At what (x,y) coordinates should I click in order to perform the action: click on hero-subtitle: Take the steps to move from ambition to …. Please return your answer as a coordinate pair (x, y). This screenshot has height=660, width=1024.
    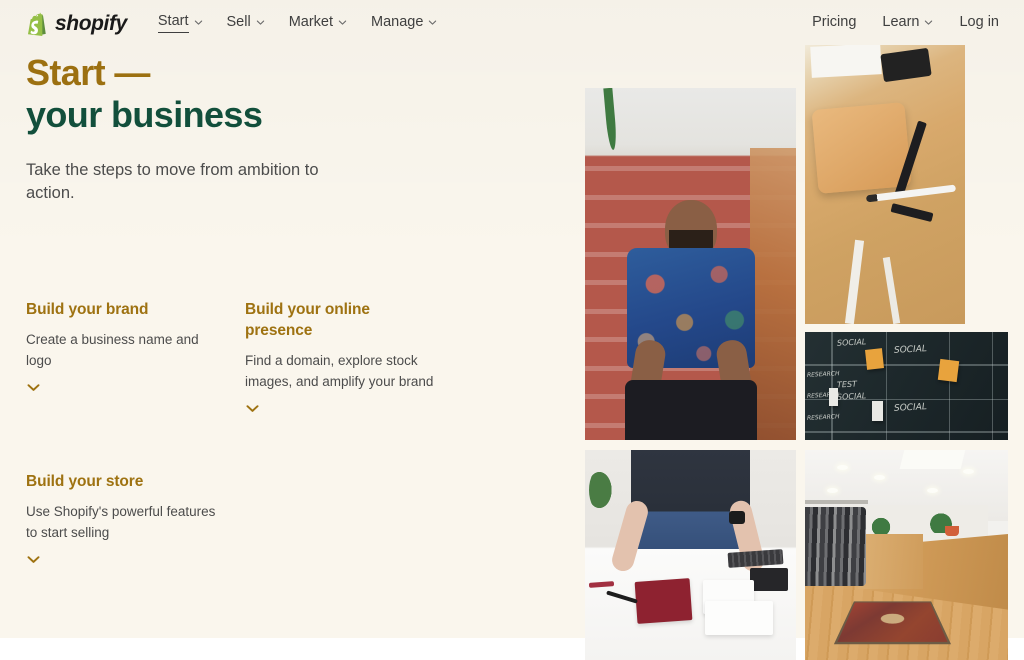
    Looking at the image, I should click on (172, 181).